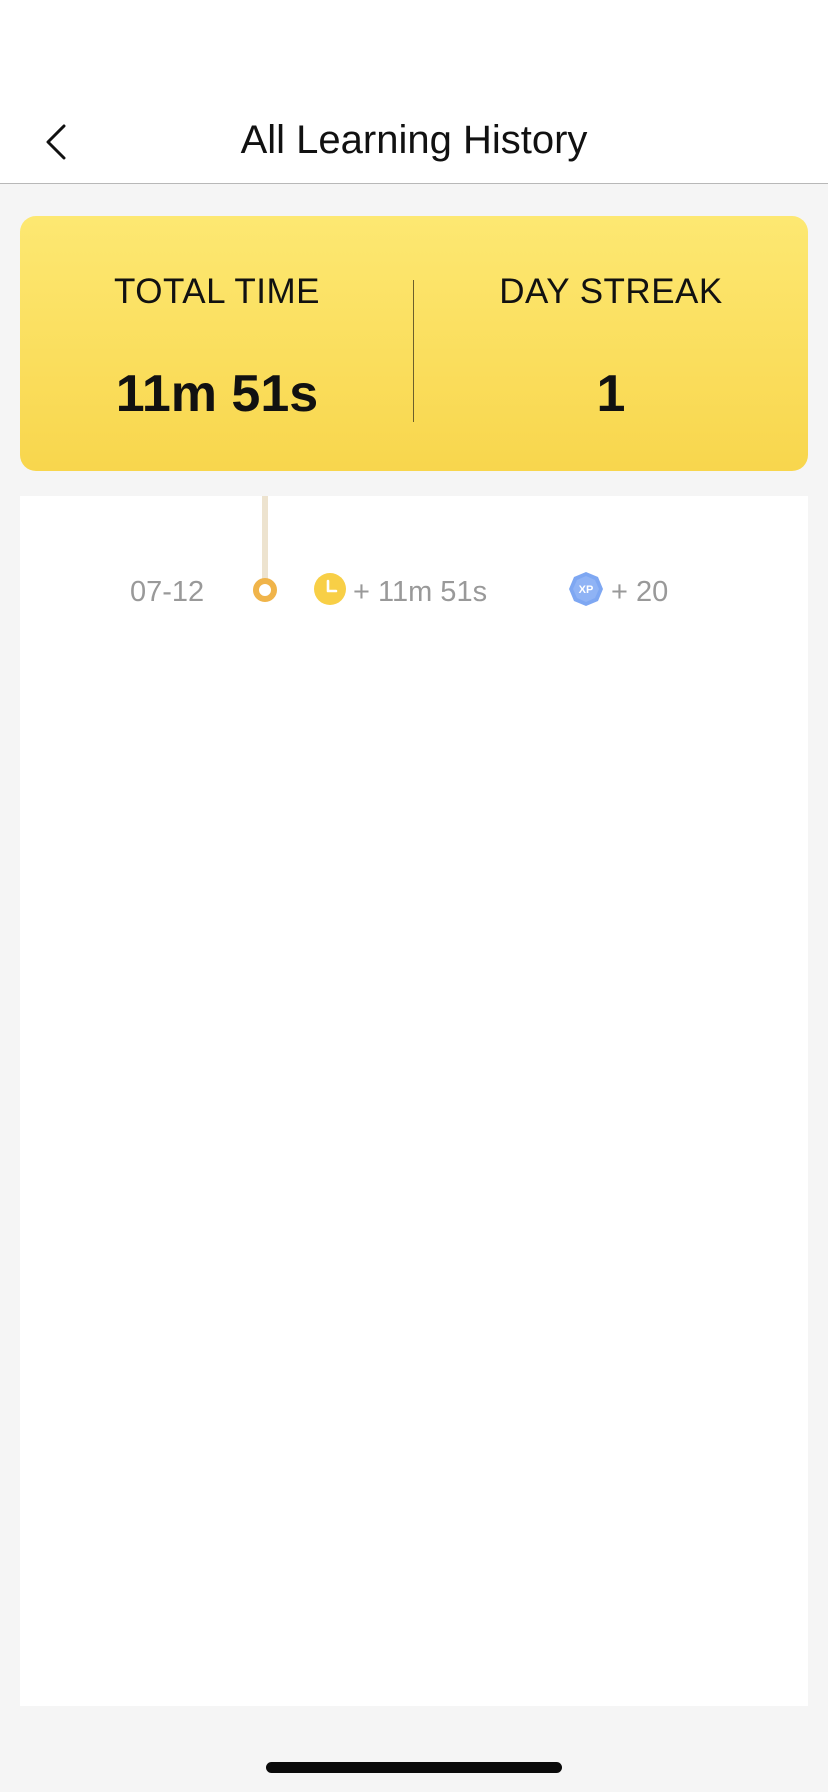 Image resolution: width=828 pixels, height=1792 pixels. What do you see at coordinates (414, 1767) in the screenshot?
I see `home-indicator` at bounding box center [414, 1767].